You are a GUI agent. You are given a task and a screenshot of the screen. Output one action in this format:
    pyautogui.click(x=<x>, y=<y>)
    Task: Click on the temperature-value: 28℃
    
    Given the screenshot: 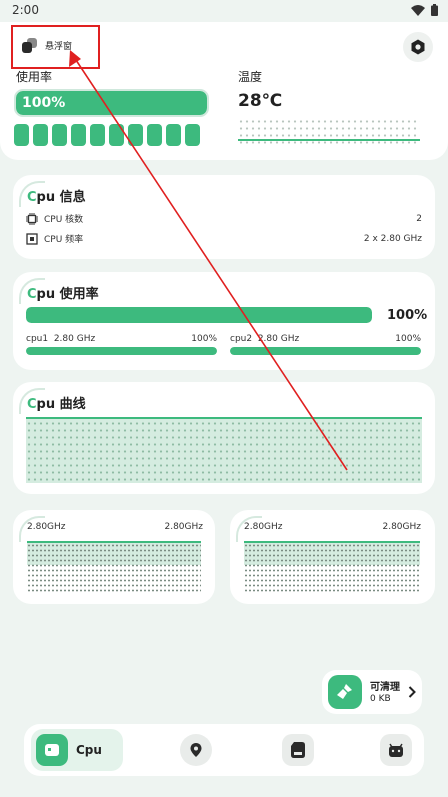 What is the action you would take?
    pyautogui.click(x=260, y=101)
    